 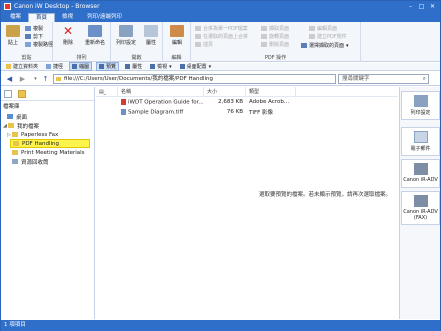 I want to click on copy-path-button: 複製路徑, so click(x=39, y=44).